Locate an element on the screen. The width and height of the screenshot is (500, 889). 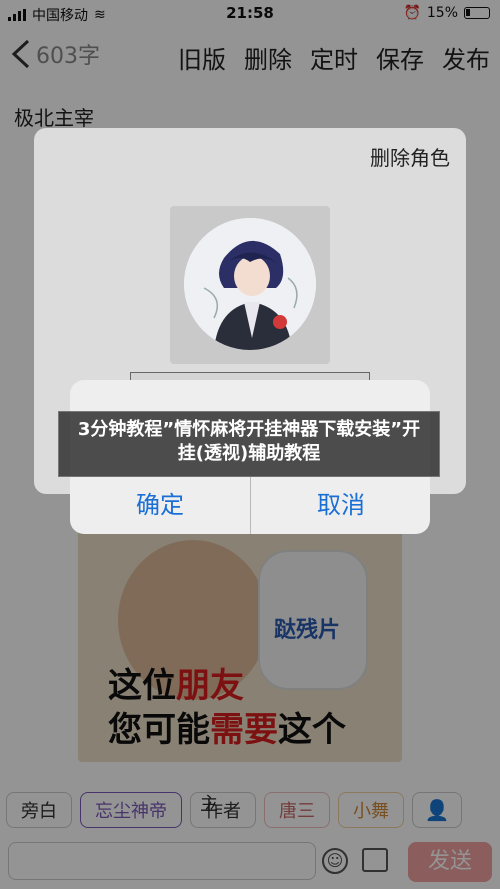
caption-overlay: 3分钟教程”情怀麻将开挂神器下载安装”开挂(透视)辅助教程 is located at coordinates (249, 444).